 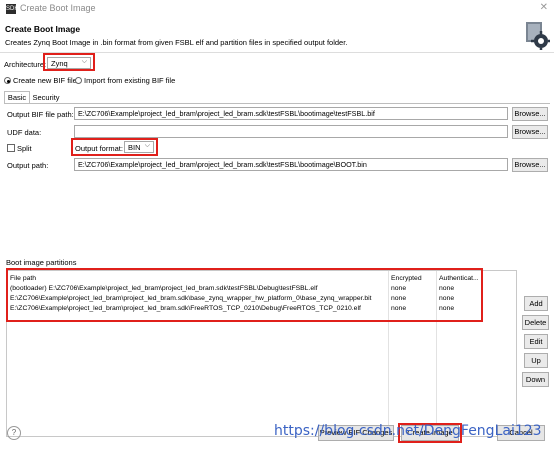 What do you see at coordinates (544, 7) in the screenshot?
I see `close-icon: ✕` at bounding box center [544, 7].